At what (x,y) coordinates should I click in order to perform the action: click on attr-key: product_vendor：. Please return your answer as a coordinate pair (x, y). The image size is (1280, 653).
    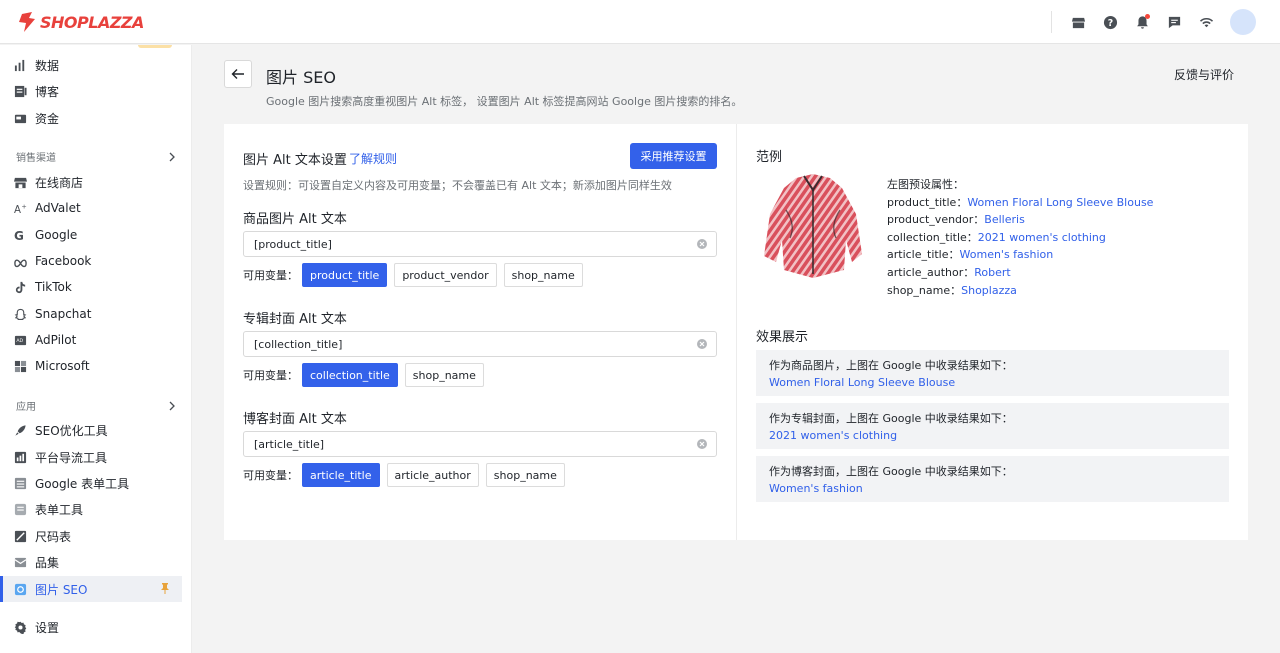
    Looking at the image, I should click on (936, 220).